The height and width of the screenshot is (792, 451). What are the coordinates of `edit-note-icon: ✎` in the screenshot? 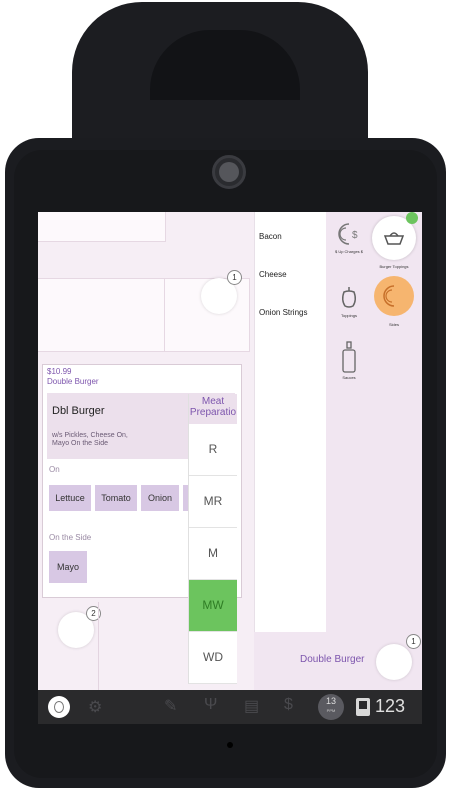 It's located at (170, 706).